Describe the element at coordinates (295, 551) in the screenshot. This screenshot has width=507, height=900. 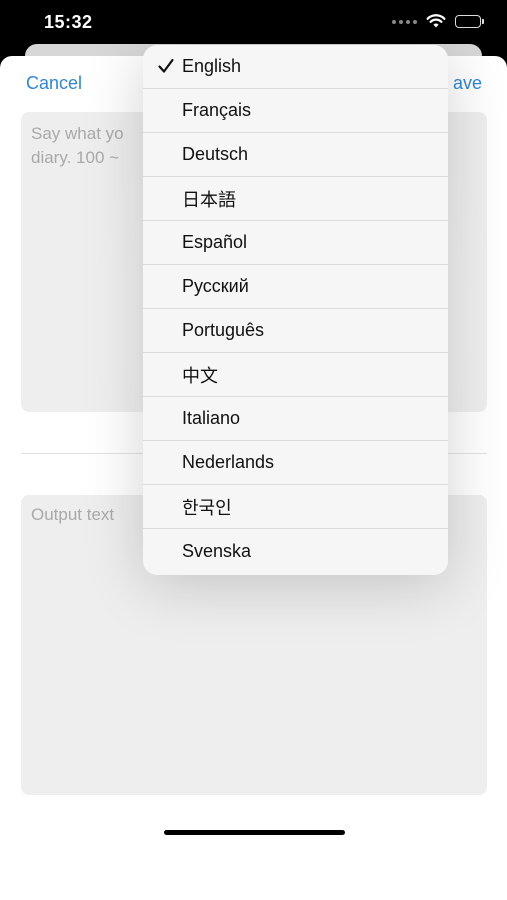
I see `menu-item-svenska: Svenska` at that location.